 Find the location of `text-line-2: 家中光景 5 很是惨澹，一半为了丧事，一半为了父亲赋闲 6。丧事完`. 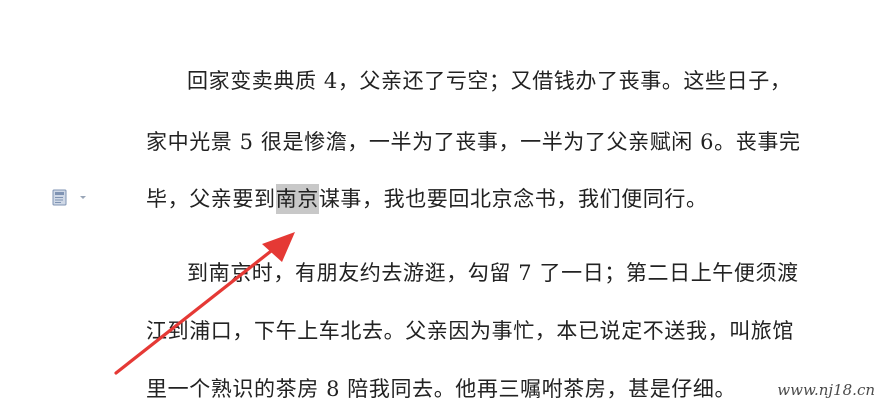

text-line-2: 家中光景 5 很是惨澹，一半为了丧事，一半为了父亲赋闲 6。丧事完 is located at coordinates (483, 142).